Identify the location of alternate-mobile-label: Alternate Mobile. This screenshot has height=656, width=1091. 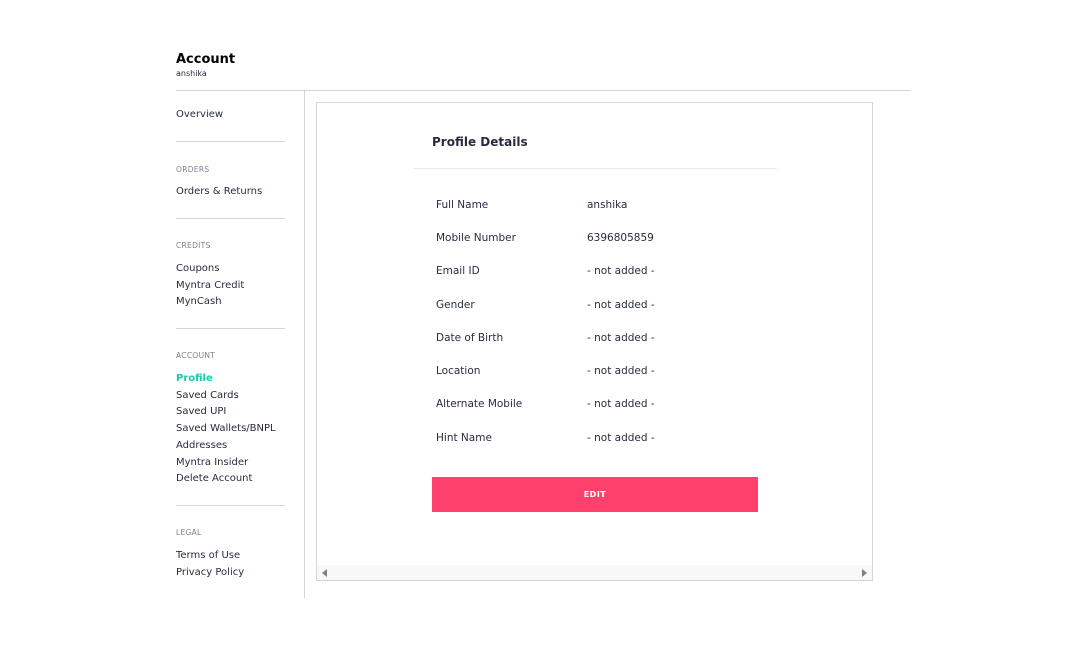
(479, 404).